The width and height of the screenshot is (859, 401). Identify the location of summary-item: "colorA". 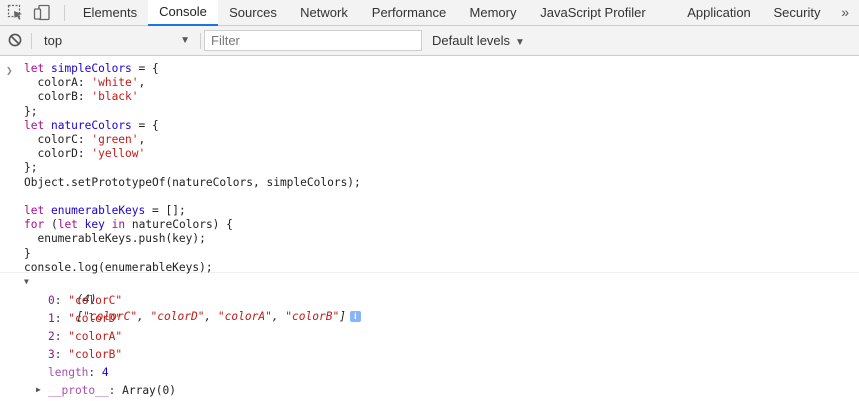
(244, 317).